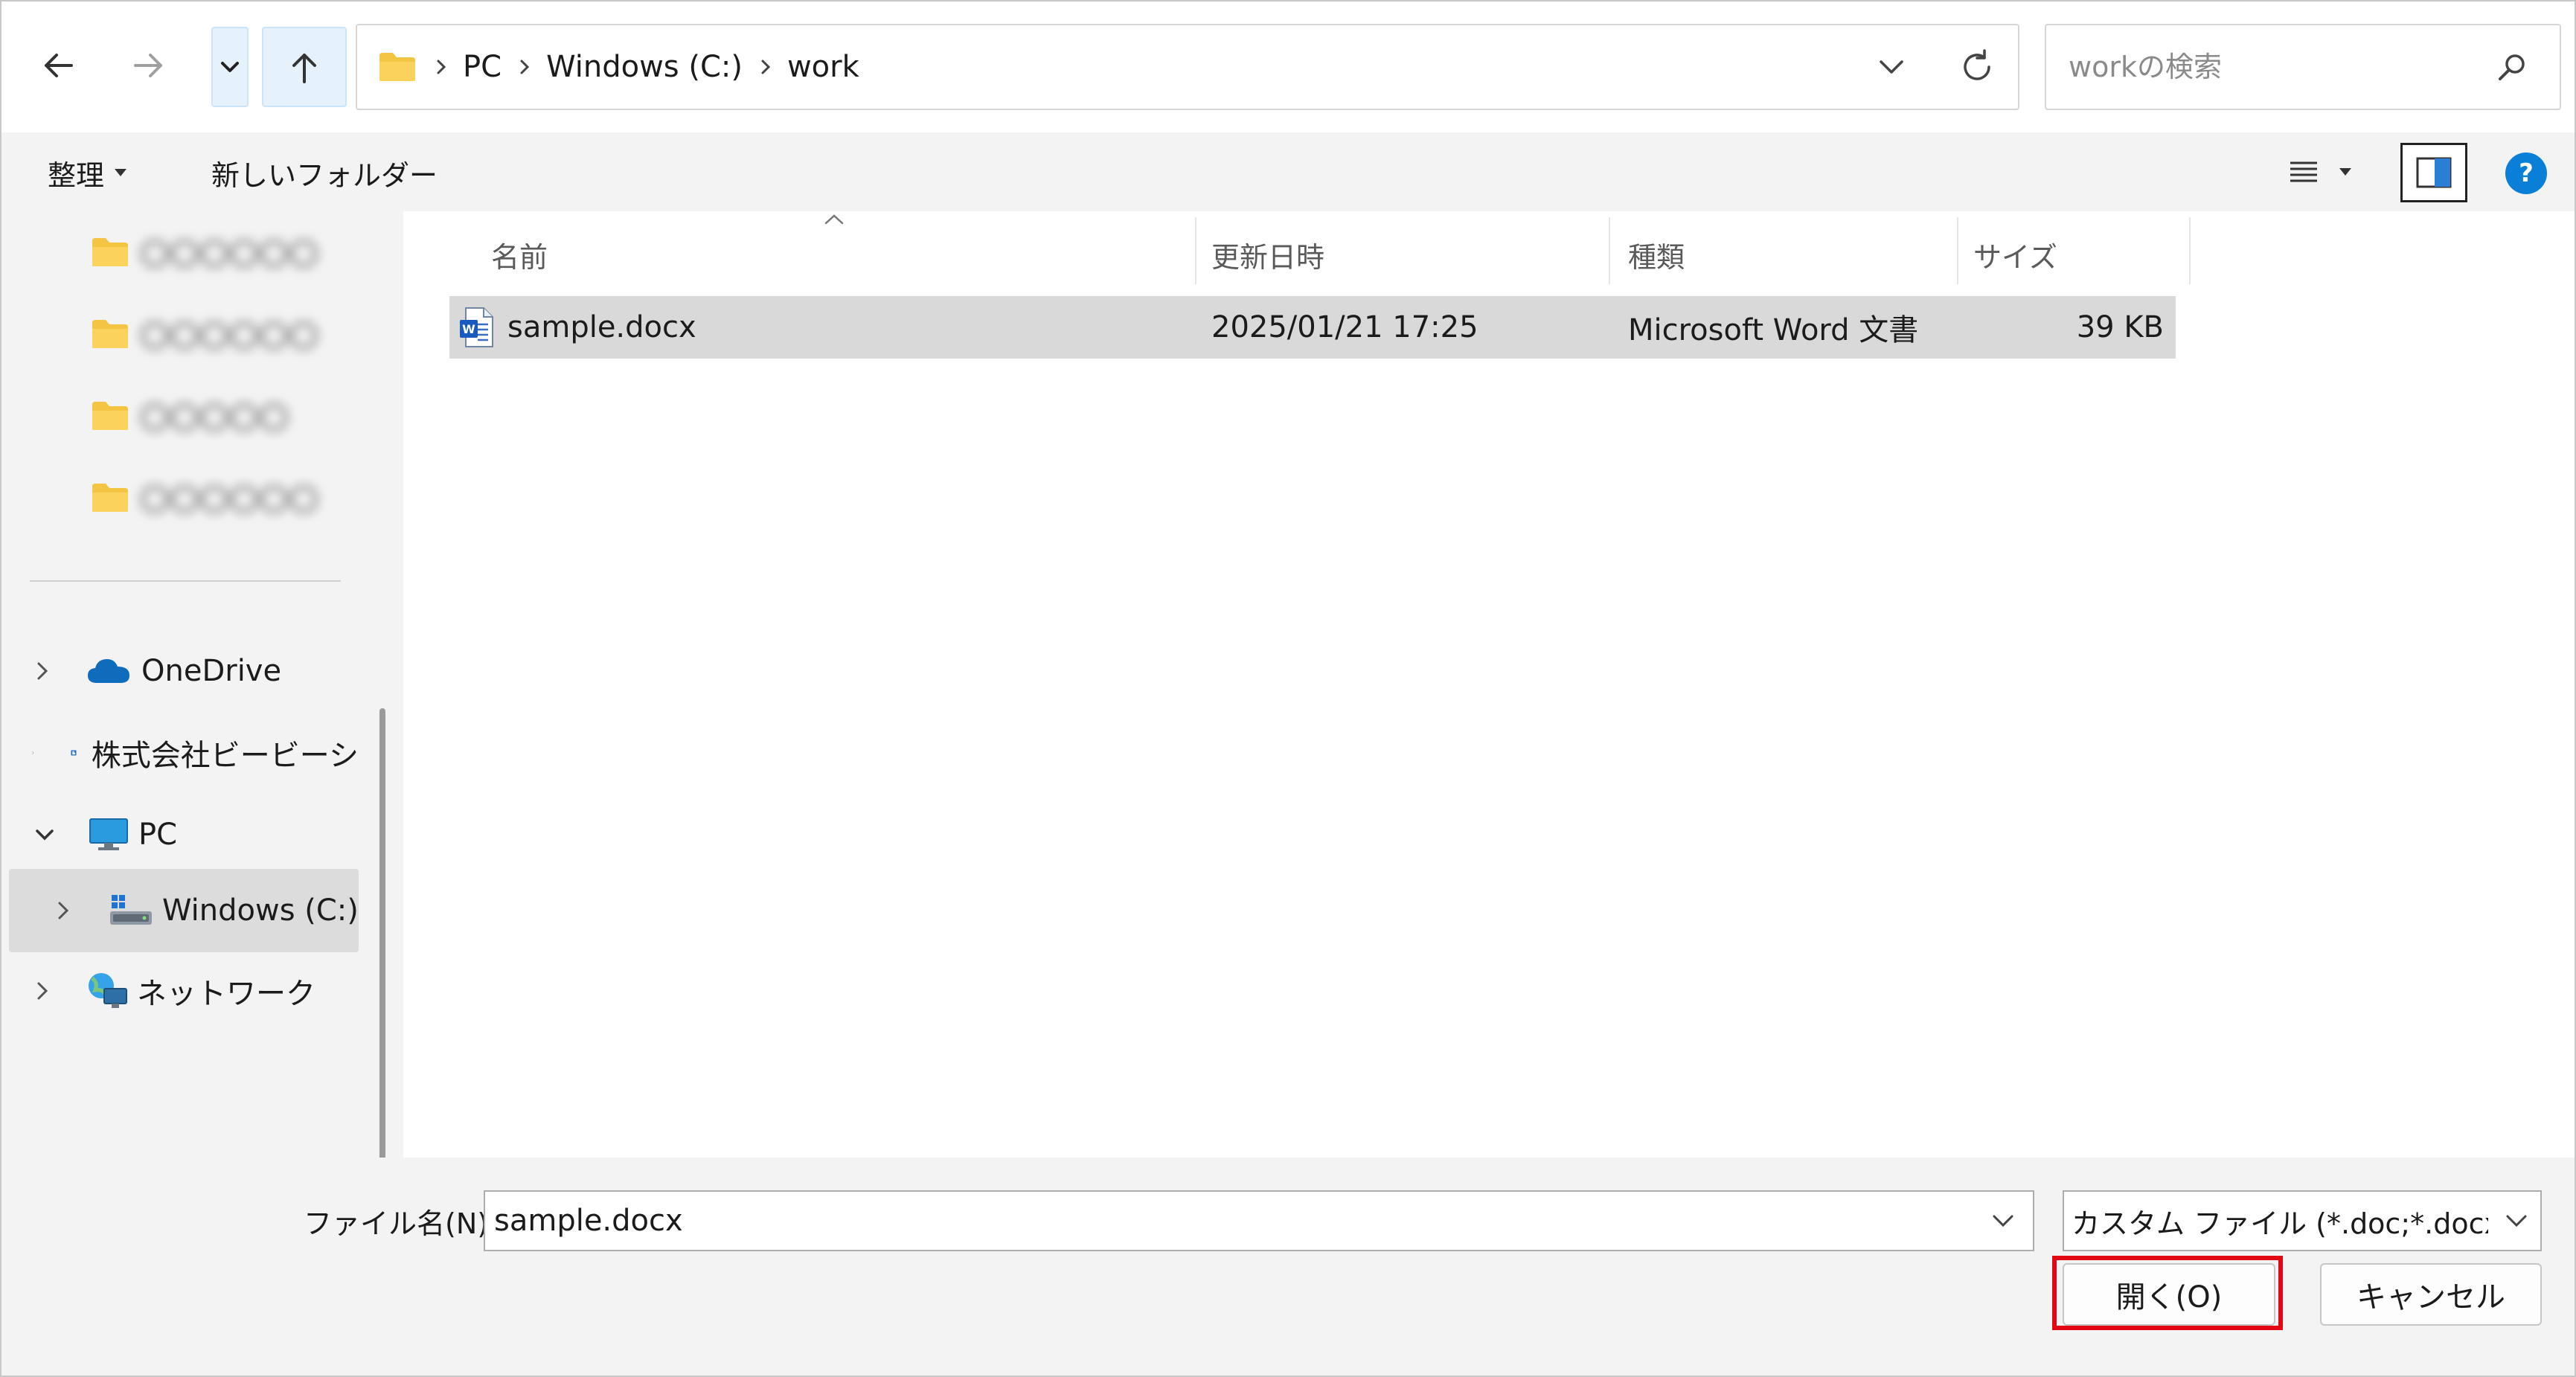 This screenshot has height=1377, width=2576. Describe the element at coordinates (2015, 257) in the screenshot. I see `column-header-label: サイズ` at that location.